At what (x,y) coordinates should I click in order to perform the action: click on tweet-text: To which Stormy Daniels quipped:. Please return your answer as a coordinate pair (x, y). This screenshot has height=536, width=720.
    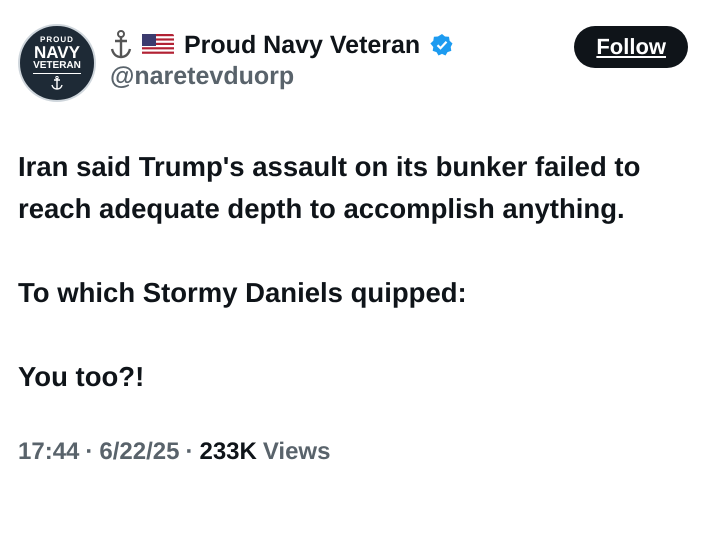
    Looking at the image, I should click on (243, 293).